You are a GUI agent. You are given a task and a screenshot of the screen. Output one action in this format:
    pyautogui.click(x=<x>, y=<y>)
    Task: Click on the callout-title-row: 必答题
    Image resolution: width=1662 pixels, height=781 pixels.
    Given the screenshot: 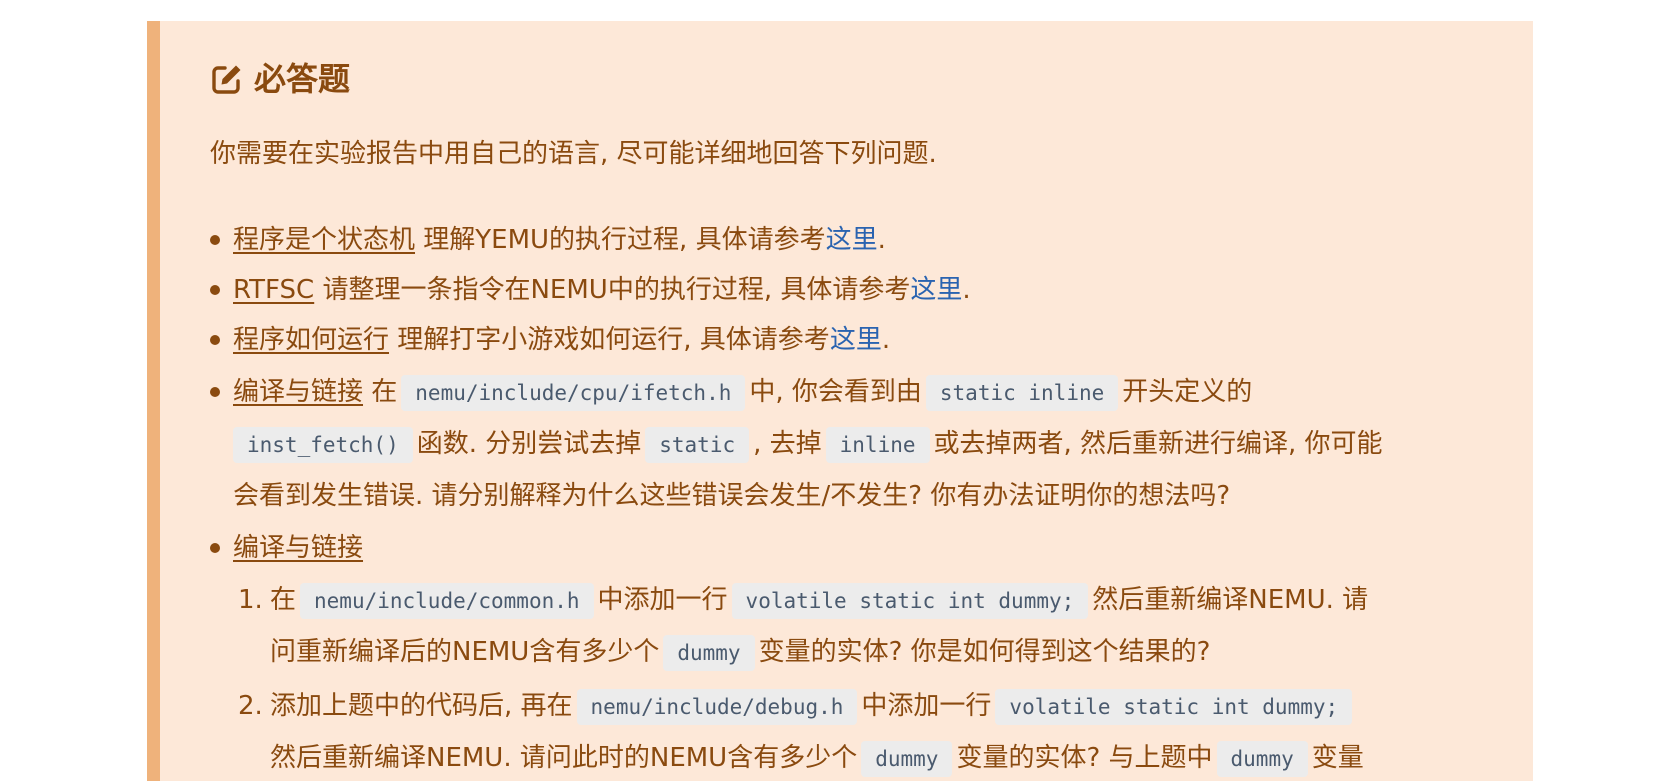 What is the action you would take?
    pyautogui.click(x=280, y=79)
    